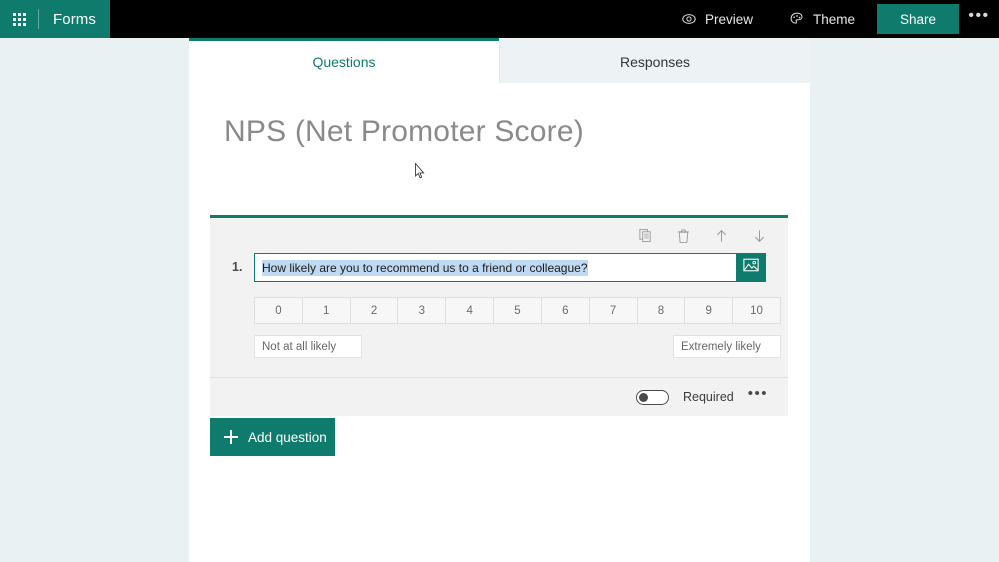 The height and width of the screenshot is (562, 999). What do you see at coordinates (499, 19) in the screenshot?
I see `top-app-bar: Forms Preview Theme Share •••` at bounding box center [499, 19].